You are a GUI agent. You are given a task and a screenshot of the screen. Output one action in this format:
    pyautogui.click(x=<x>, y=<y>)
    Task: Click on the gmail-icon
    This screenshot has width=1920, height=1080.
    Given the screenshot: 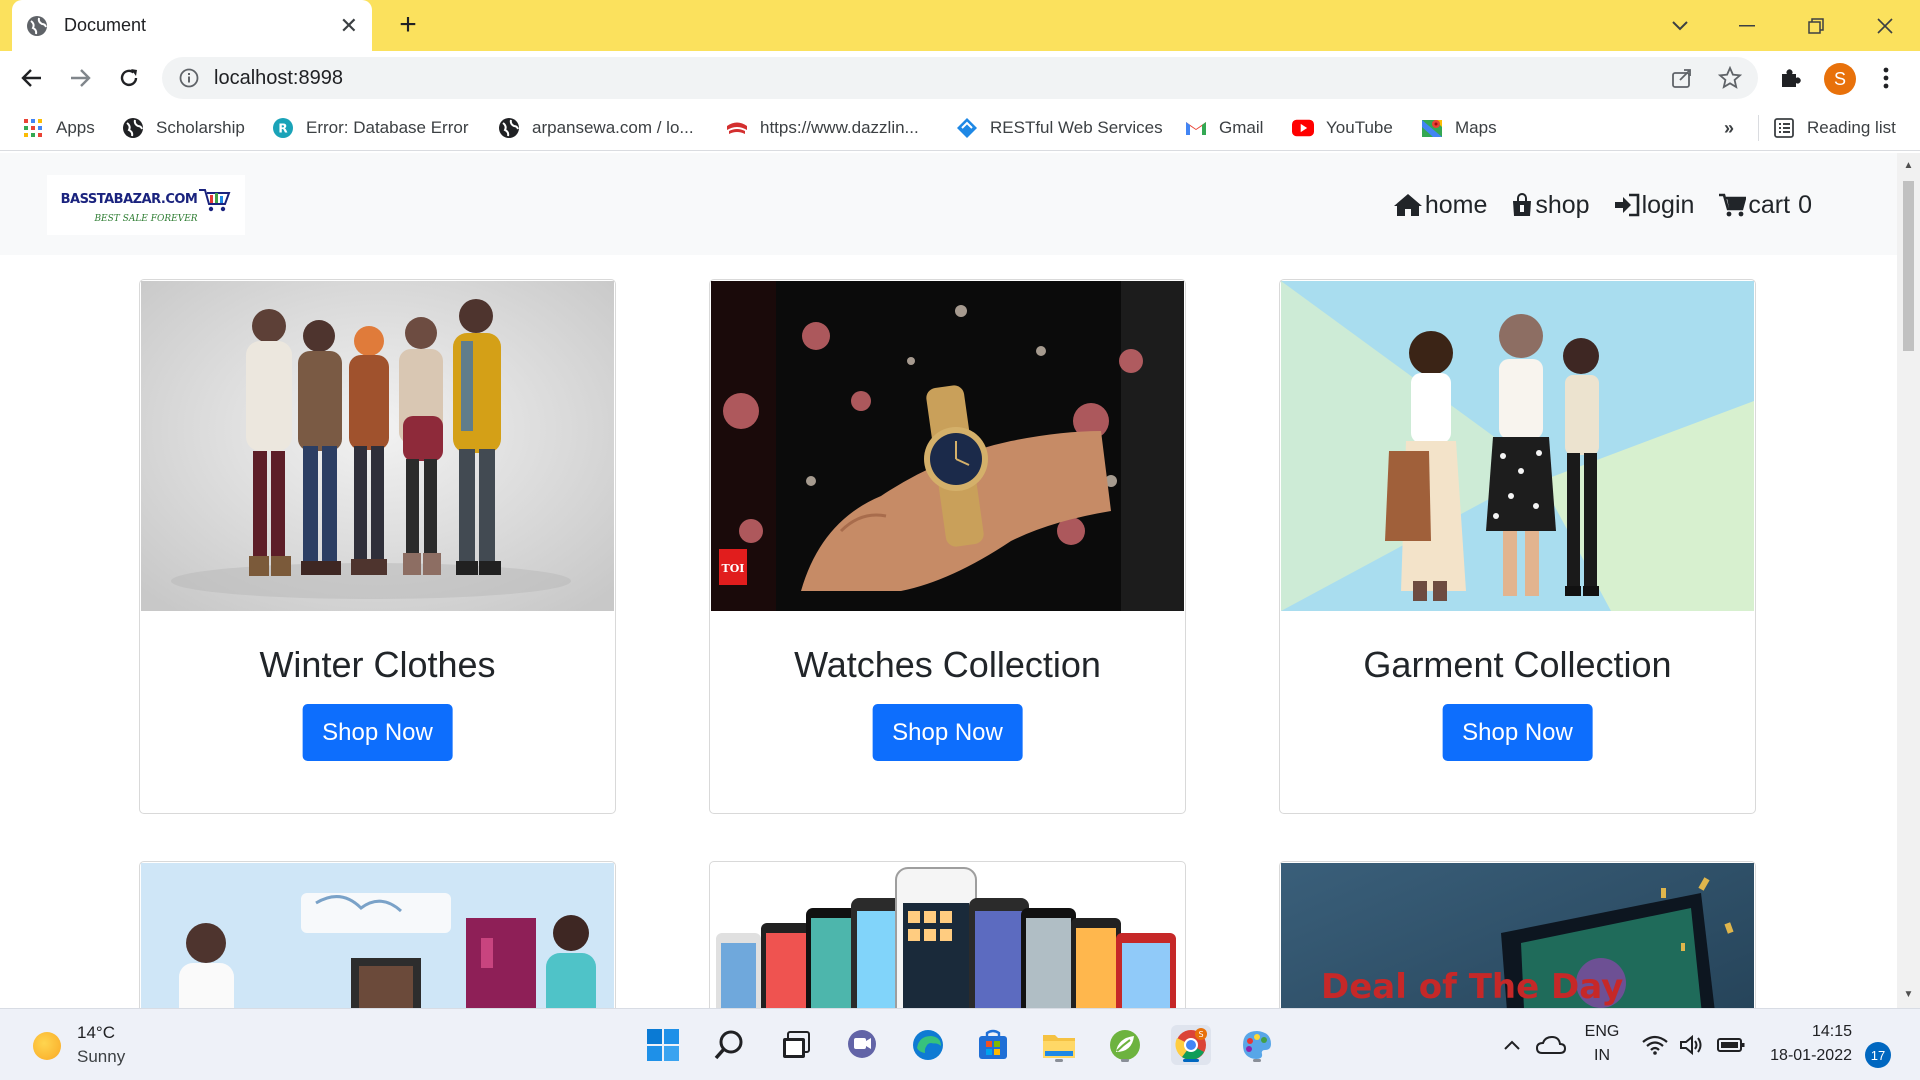 What is the action you would take?
    pyautogui.click(x=1196, y=128)
    